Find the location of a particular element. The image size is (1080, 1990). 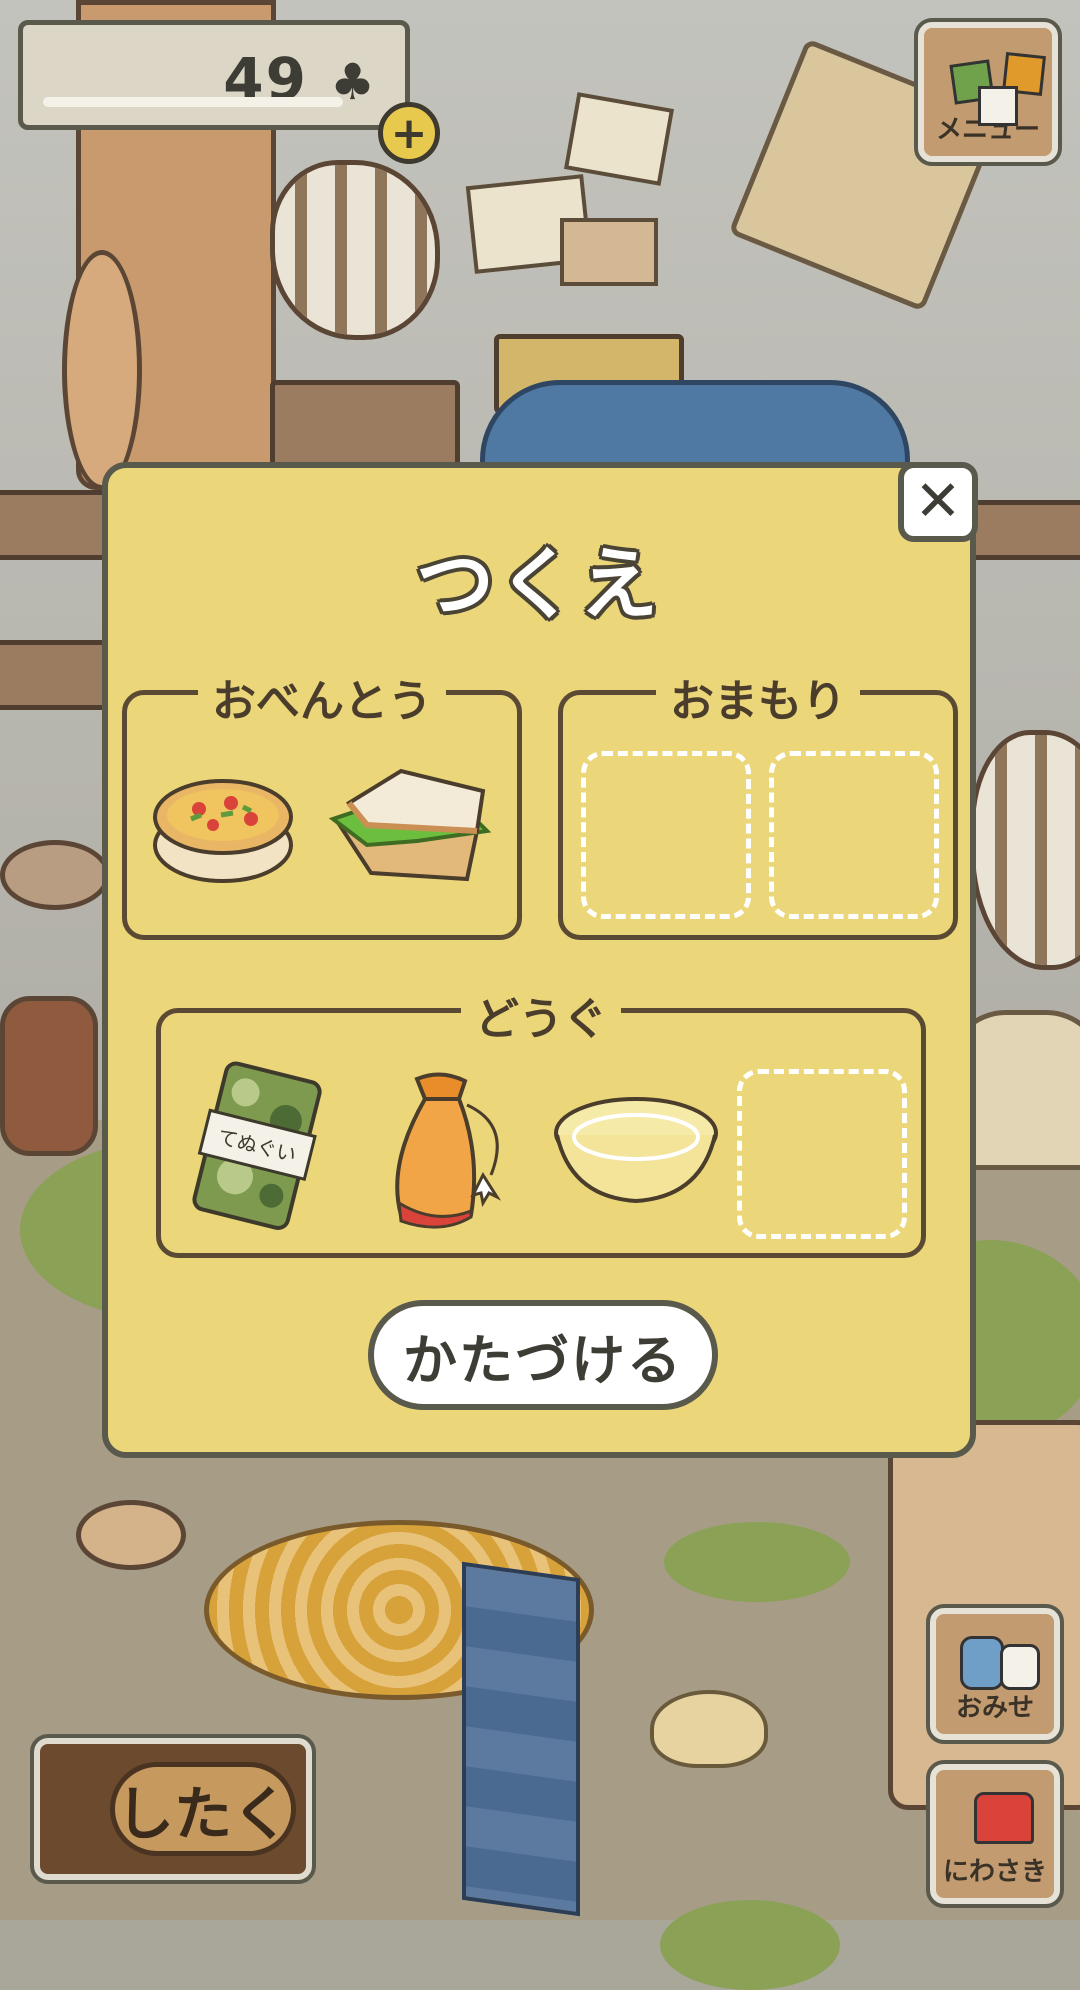

tools-section-label: どうぐ is located at coordinates (541, 1015).